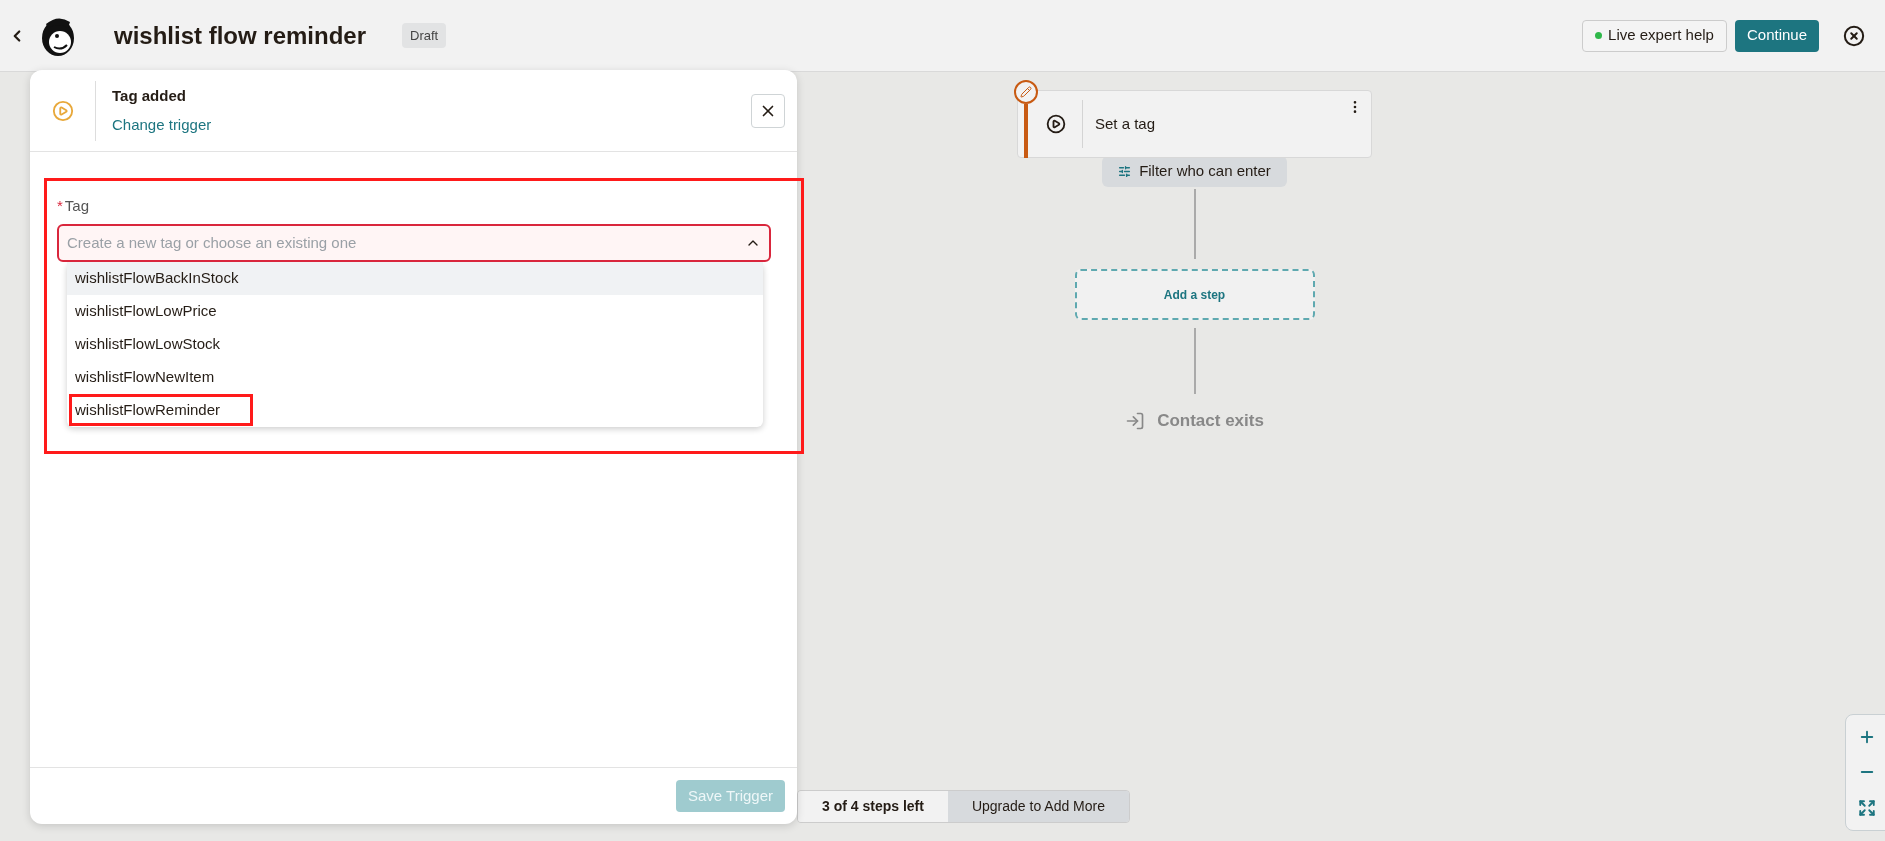 Image resolution: width=1885 pixels, height=841 pixels. I want to click on continue-button: Continue, so click(1776, 35).